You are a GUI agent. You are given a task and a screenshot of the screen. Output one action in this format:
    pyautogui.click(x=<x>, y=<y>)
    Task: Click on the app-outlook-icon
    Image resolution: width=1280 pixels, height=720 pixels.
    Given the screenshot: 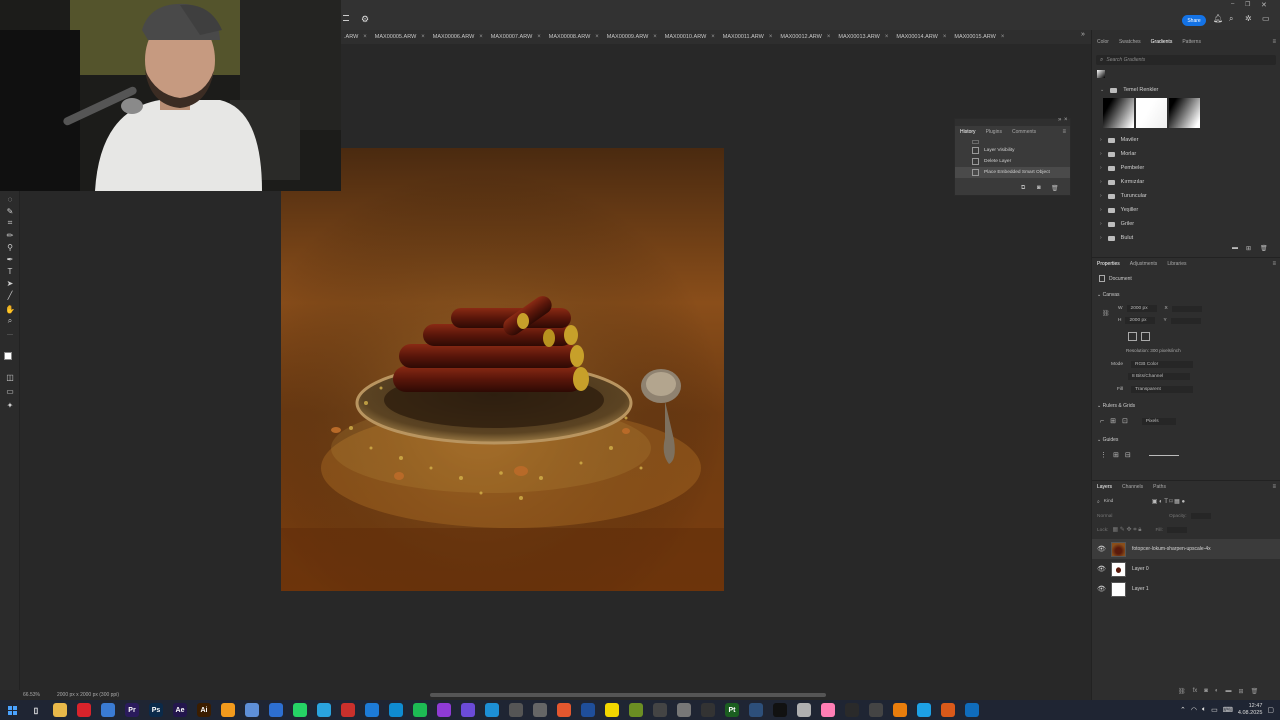 What is the action you would take?
    pyautogui.click(x=972, y=710)
    